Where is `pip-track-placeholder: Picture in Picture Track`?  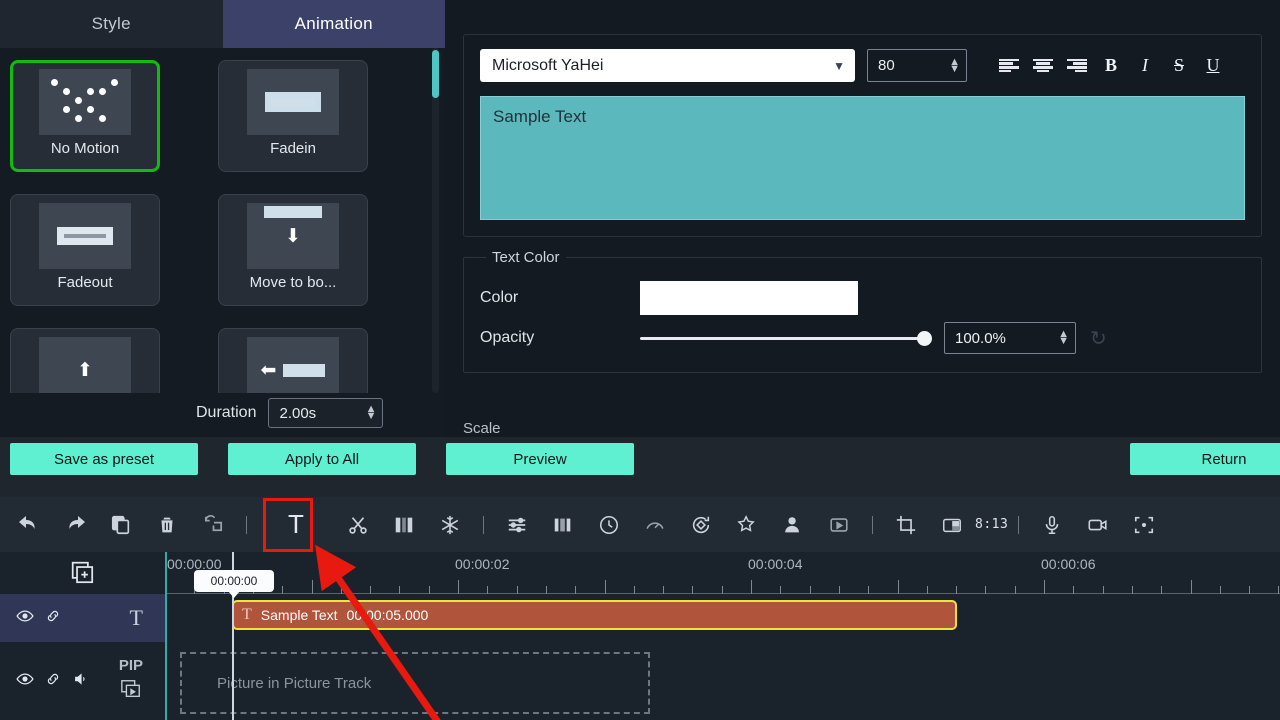 pip-track-placeholder: Picture in Picture Track is located at coordinates (415, 683).